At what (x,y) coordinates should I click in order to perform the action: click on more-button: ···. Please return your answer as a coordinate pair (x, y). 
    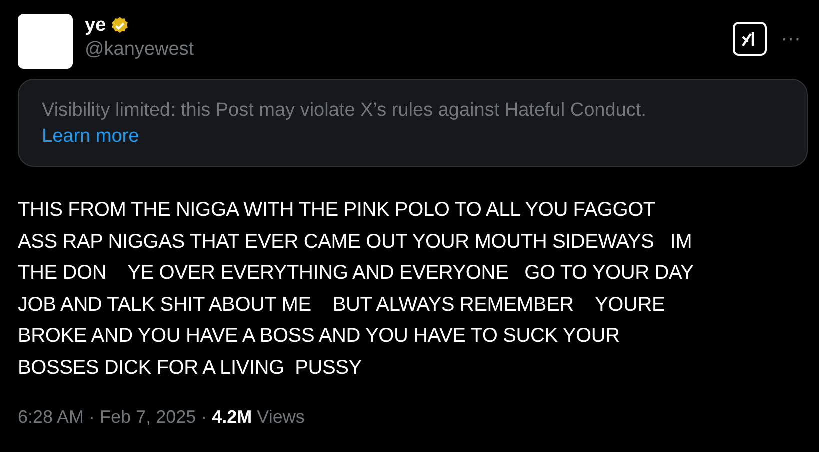
    Looking at the image, I should click on (791, 39).